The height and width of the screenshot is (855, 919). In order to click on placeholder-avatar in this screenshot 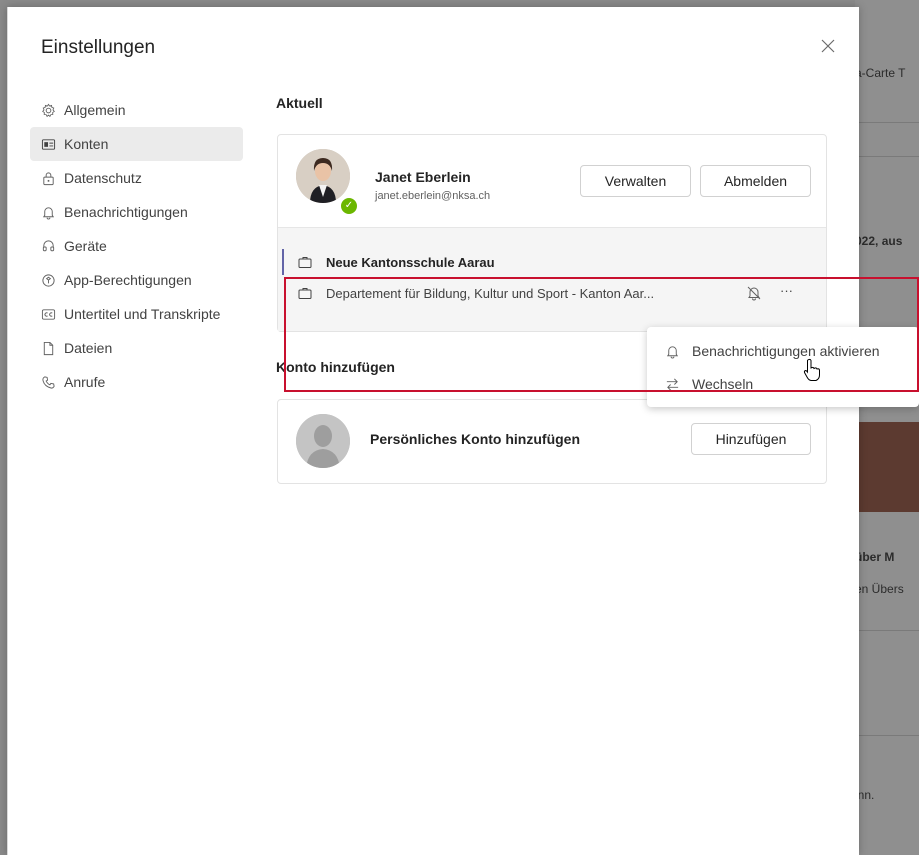, I will do `click(323, 441)`.